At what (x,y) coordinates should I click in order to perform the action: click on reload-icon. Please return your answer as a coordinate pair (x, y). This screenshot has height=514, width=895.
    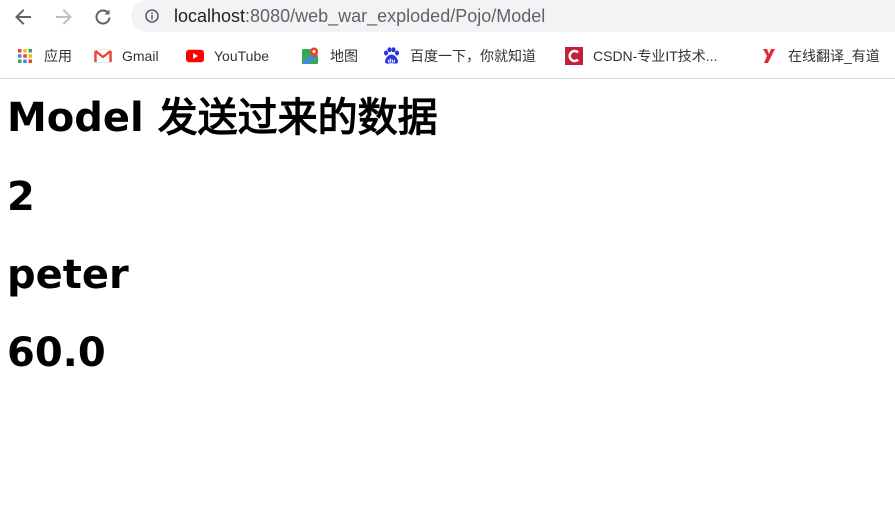
    Looking at the image, I should click on (103, 17).